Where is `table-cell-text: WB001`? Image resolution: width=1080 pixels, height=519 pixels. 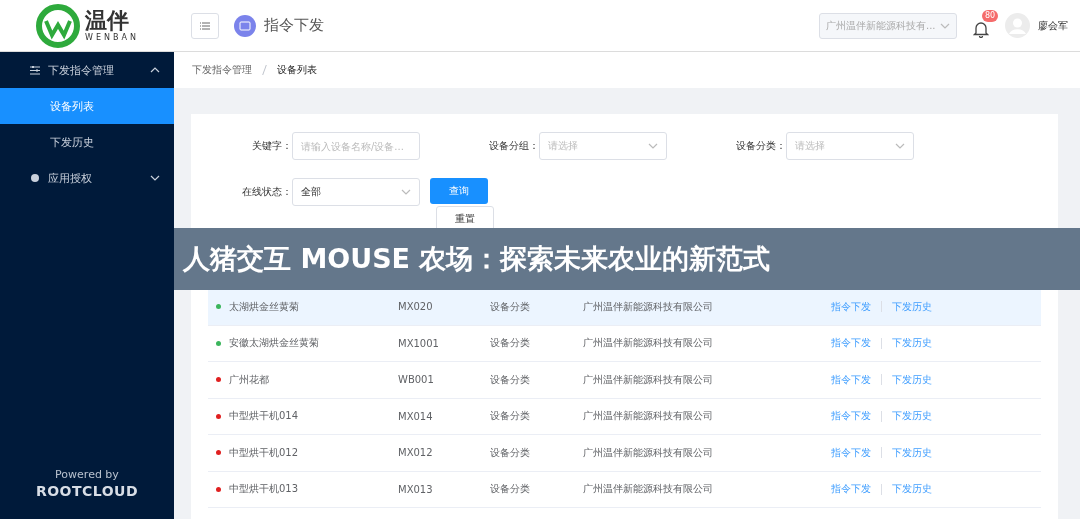
table-cell-text: WB001 is located at coordinates (416, 380).